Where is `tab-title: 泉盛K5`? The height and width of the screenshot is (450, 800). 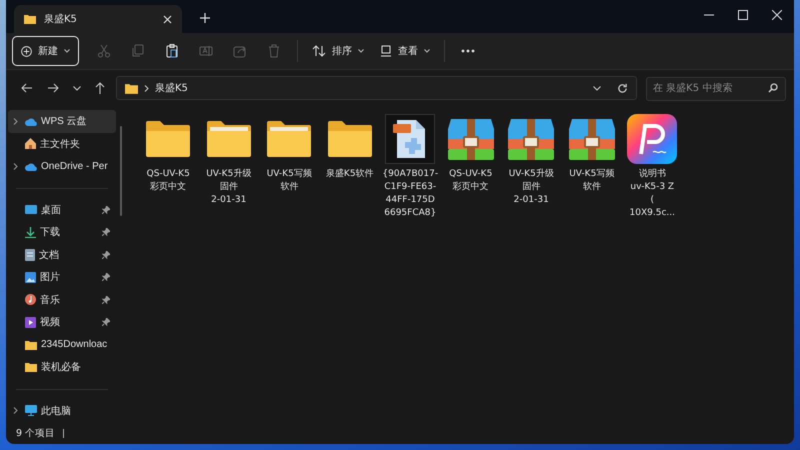
tab-title: 泉盛K5 is located at coordinates (61, 19).